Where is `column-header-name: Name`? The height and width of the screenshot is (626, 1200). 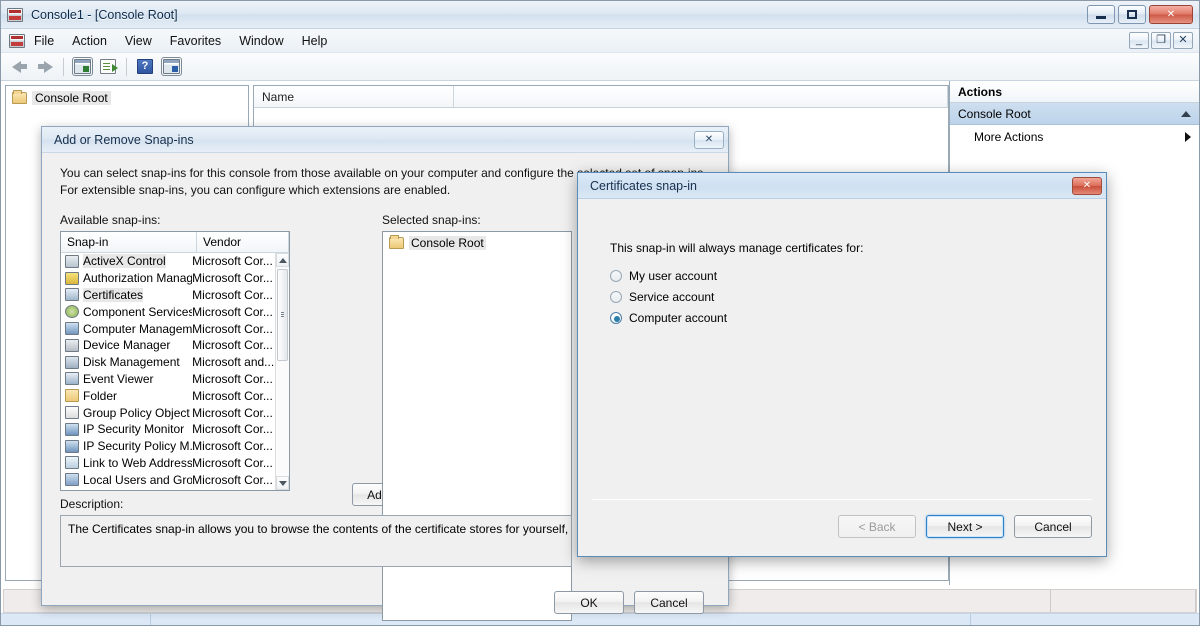 column-header-name: Name is located at coordinates (354, 96).